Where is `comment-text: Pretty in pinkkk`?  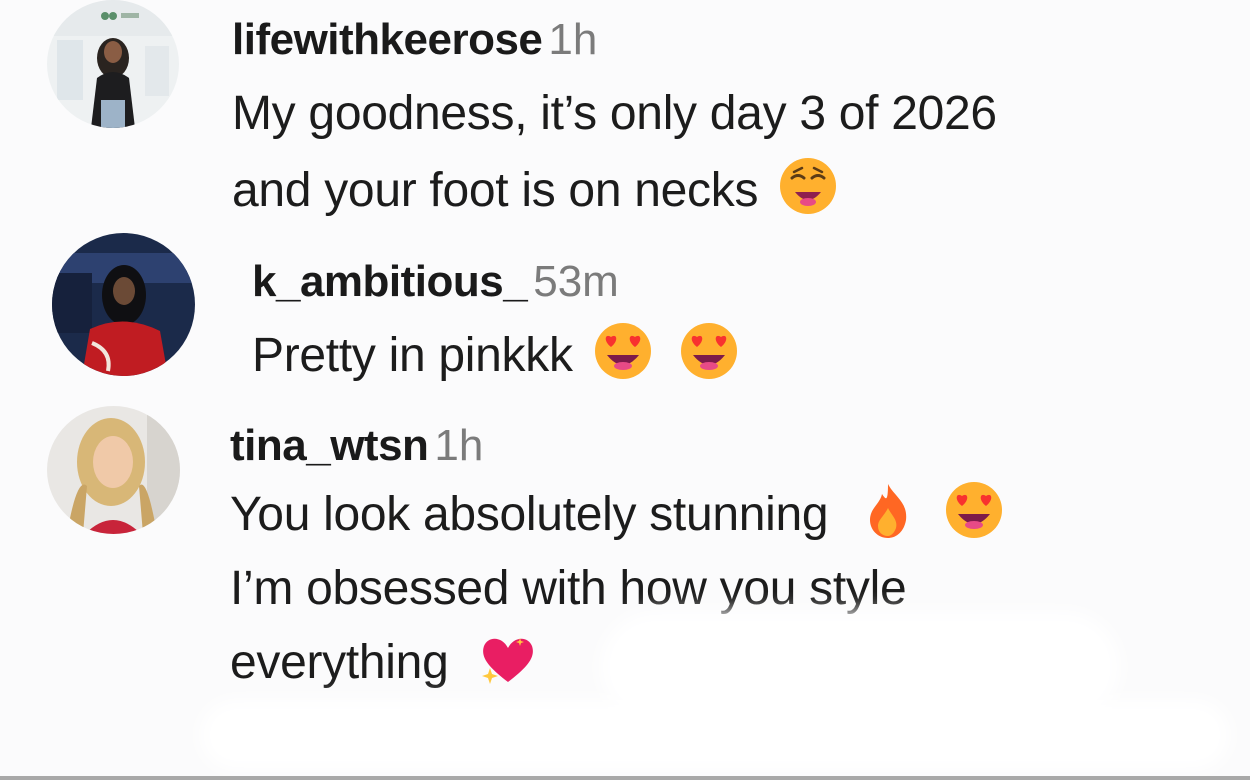 comment-text: Pretty in pinkkk is located at coordinates (495, 355).